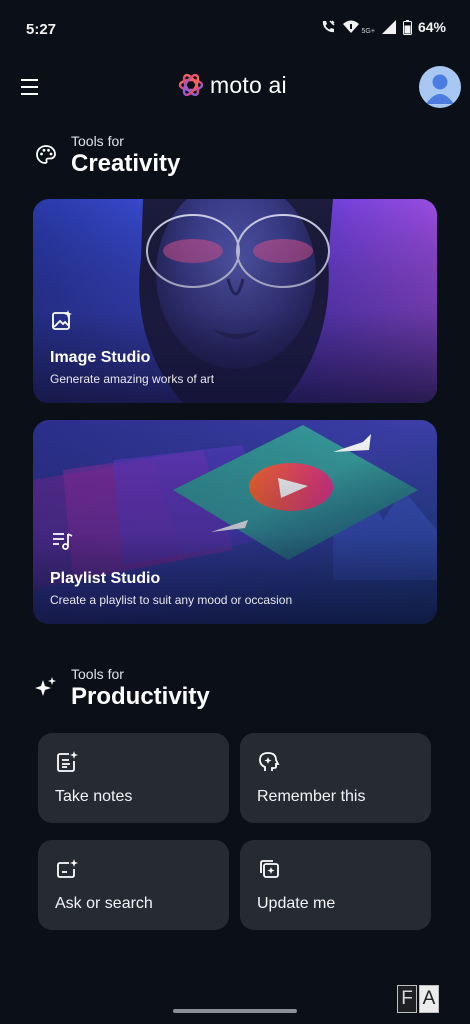  Describe the element at coordinates (269, 869) in the screenshot. I see `update-cards-icon` at that location.